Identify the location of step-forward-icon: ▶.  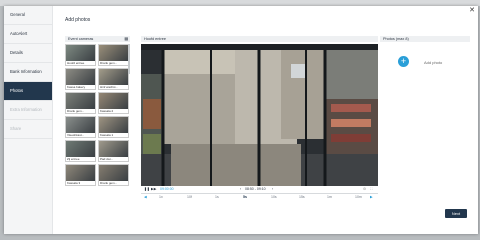
(371, 197).